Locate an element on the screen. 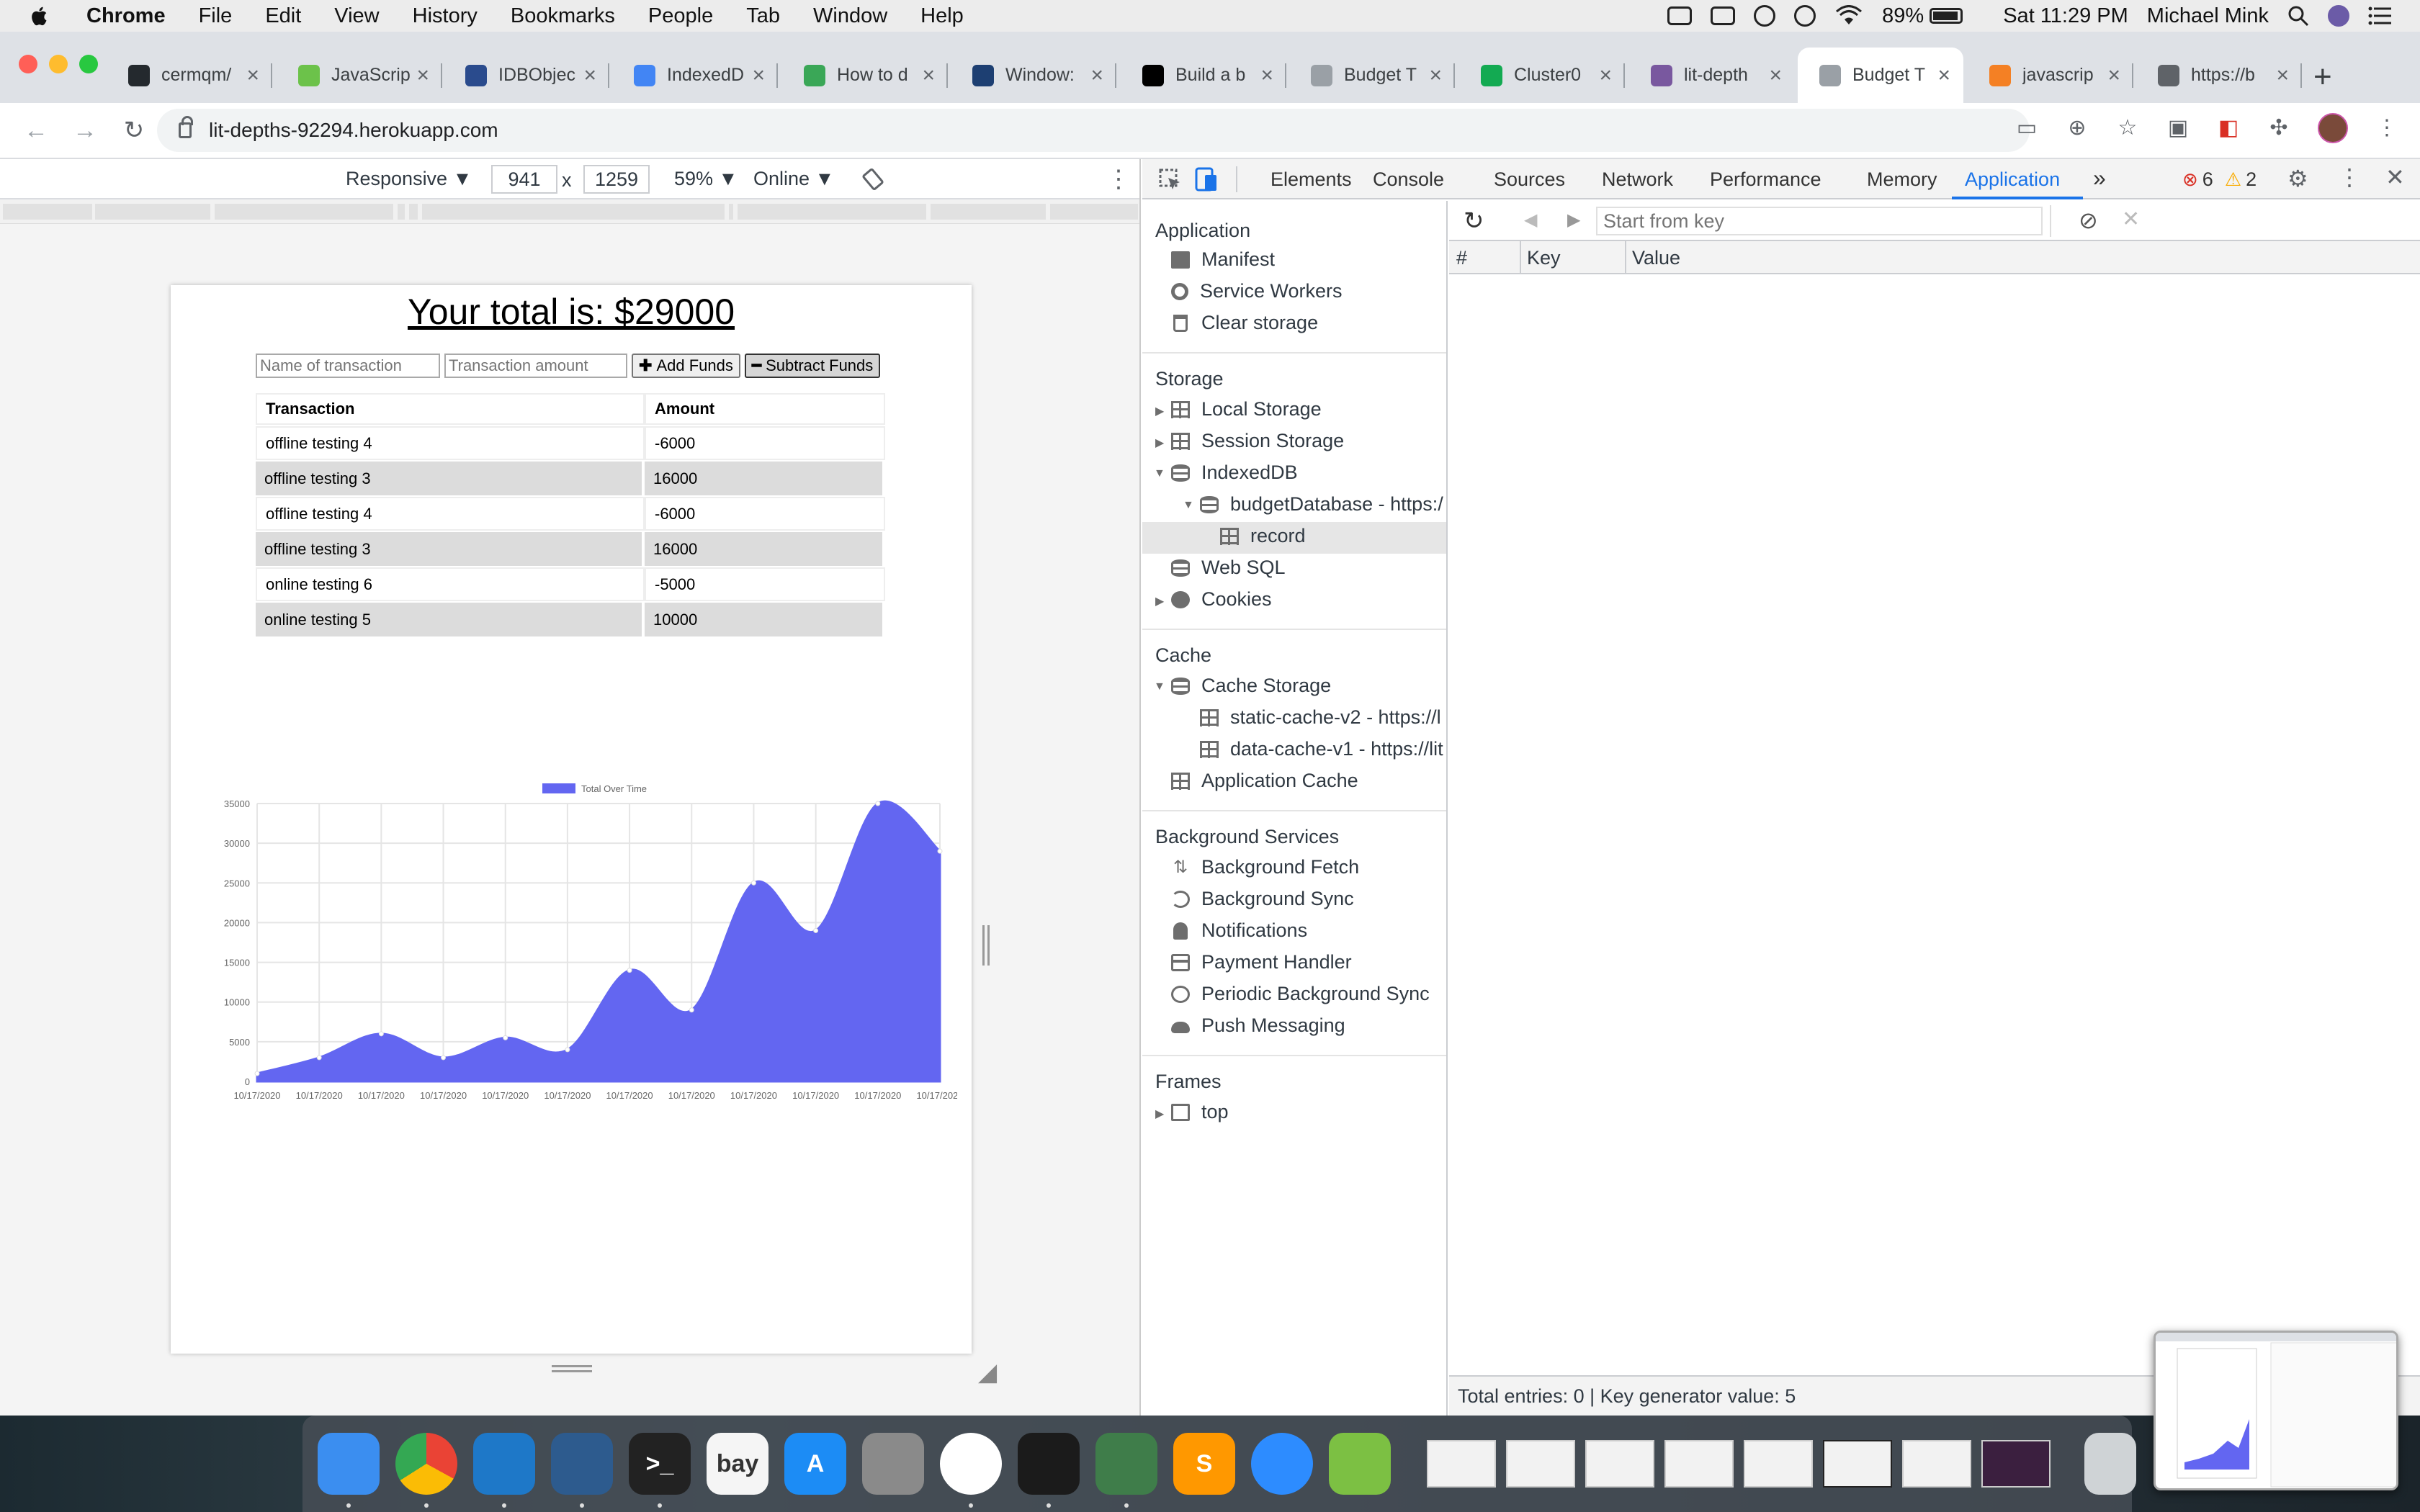  menu-file: File is located at coordinates (216, 16).